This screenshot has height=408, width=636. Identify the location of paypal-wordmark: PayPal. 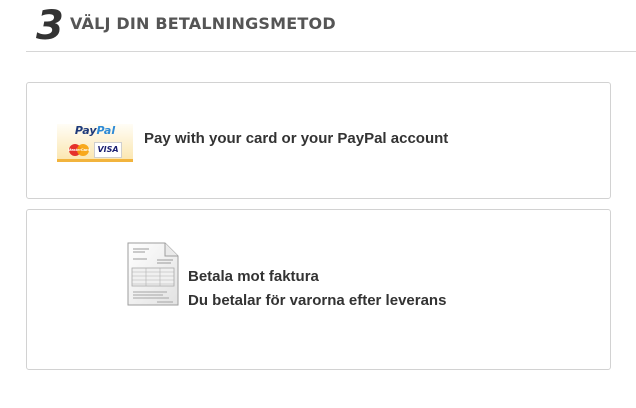
(95, 131).